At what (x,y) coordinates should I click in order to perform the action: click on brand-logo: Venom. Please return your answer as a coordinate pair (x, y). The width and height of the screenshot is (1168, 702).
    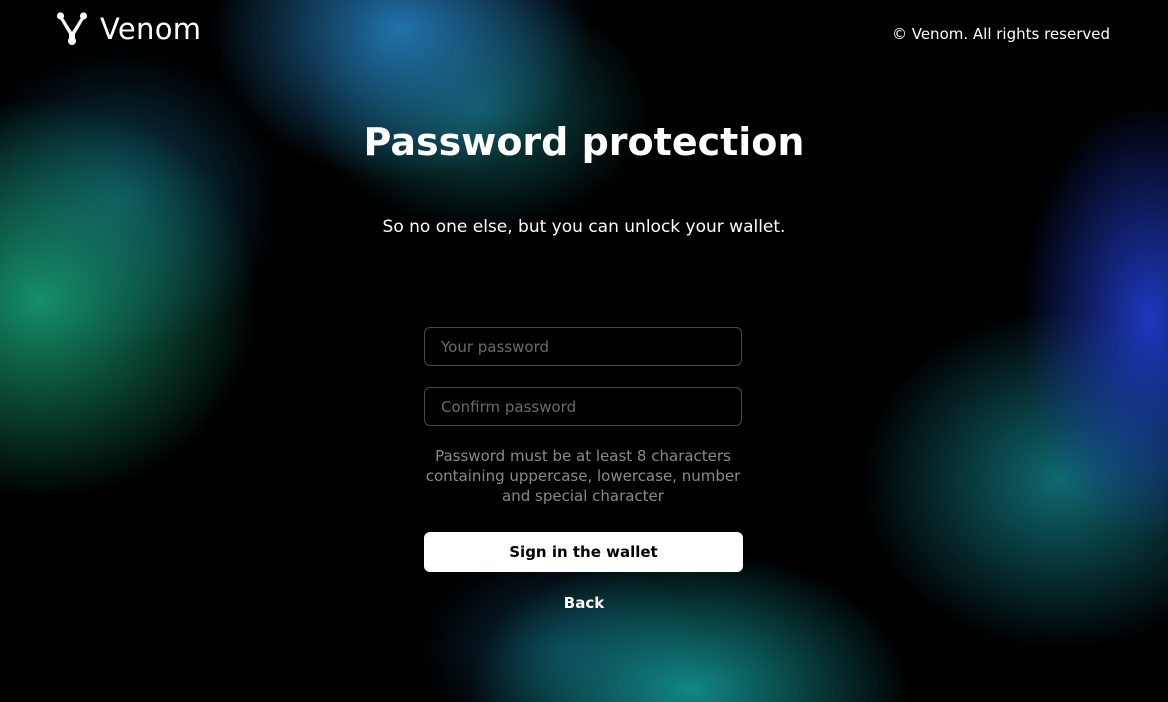
    Looking at the image, I should click on (128, 29).